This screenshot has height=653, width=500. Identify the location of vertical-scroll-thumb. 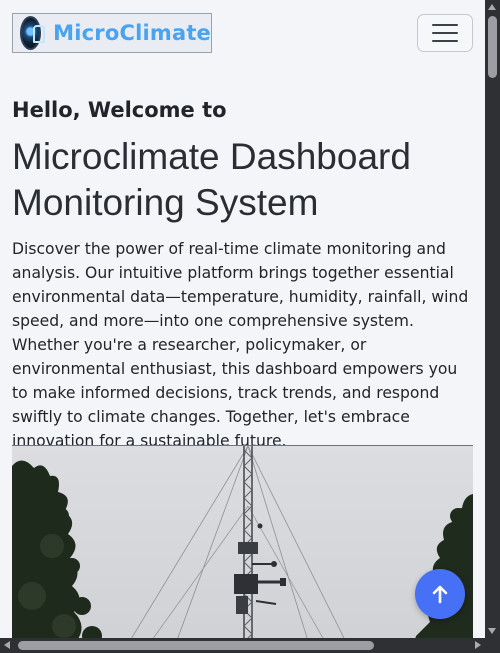
(492, 47).